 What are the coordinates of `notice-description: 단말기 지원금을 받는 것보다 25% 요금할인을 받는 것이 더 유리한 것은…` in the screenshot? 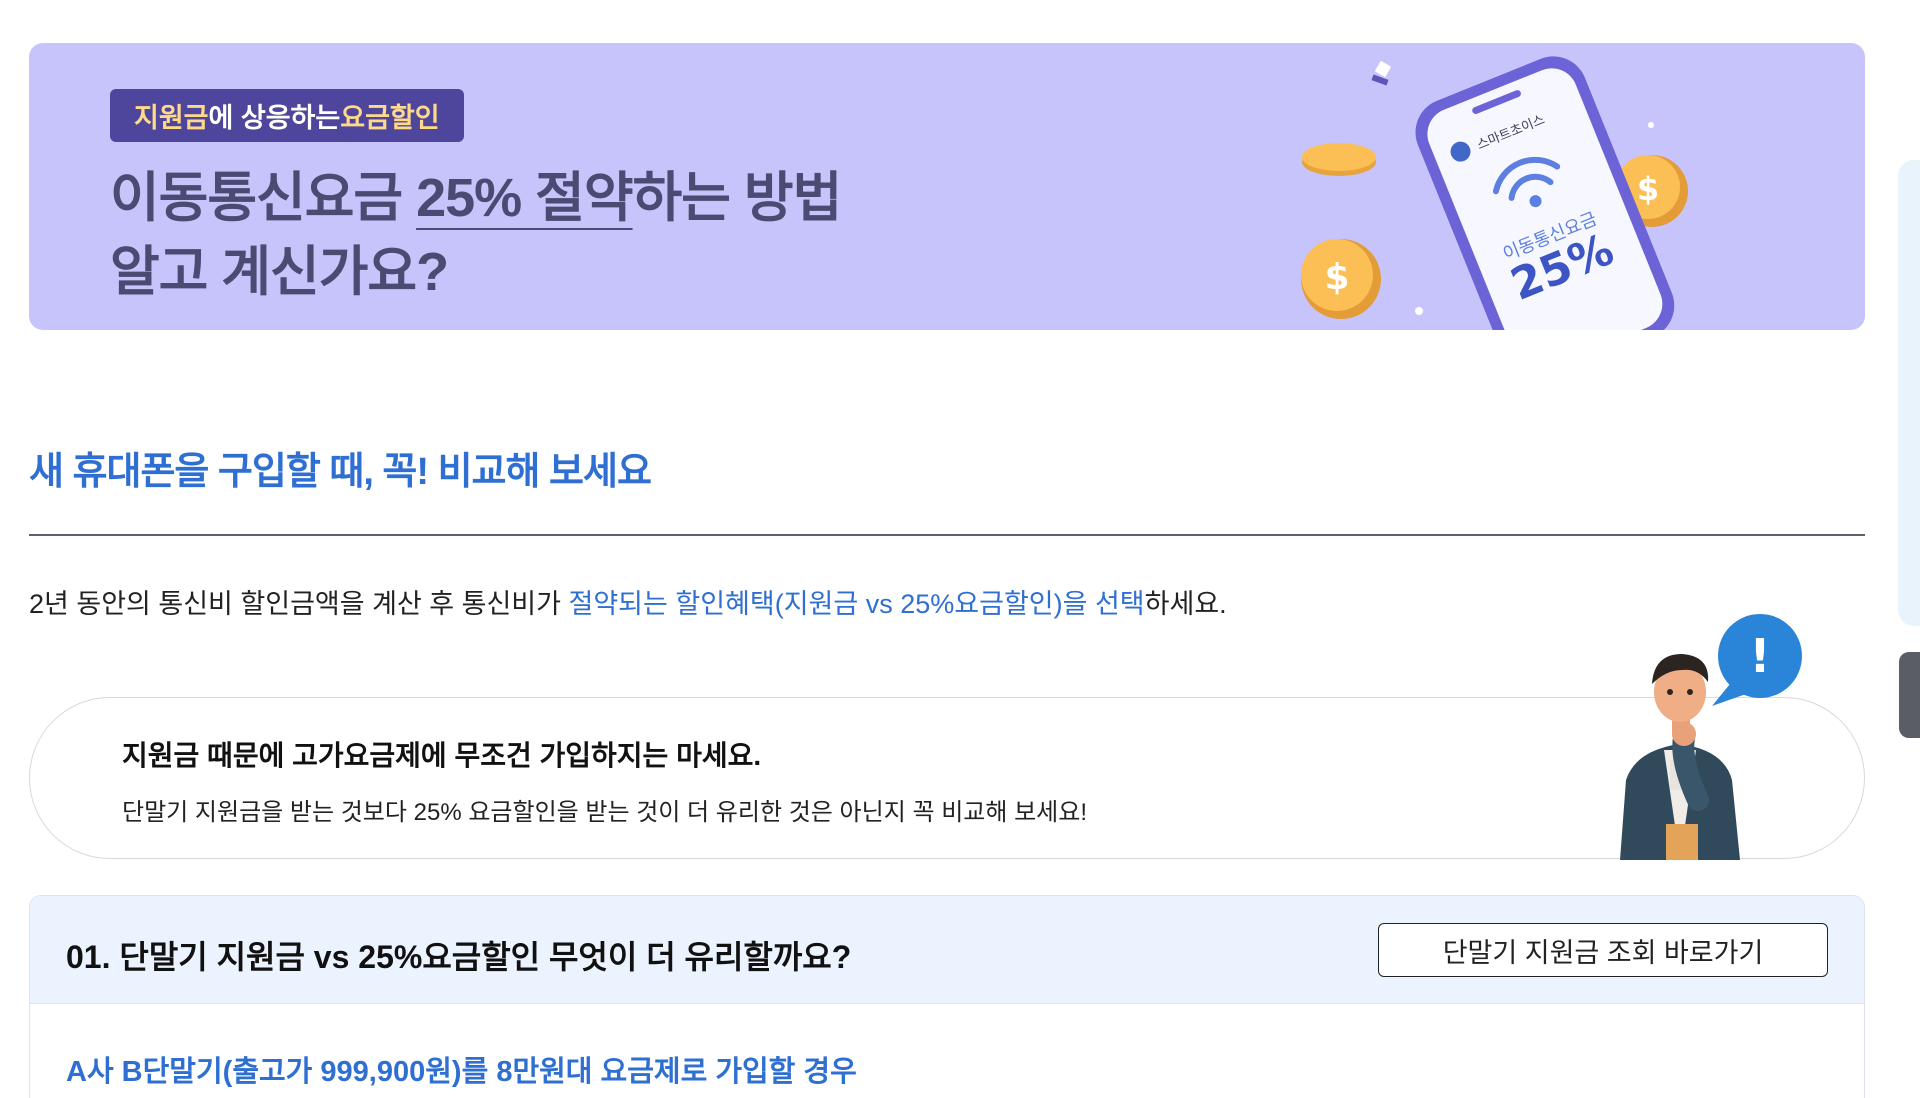 It's located at (605, 812).